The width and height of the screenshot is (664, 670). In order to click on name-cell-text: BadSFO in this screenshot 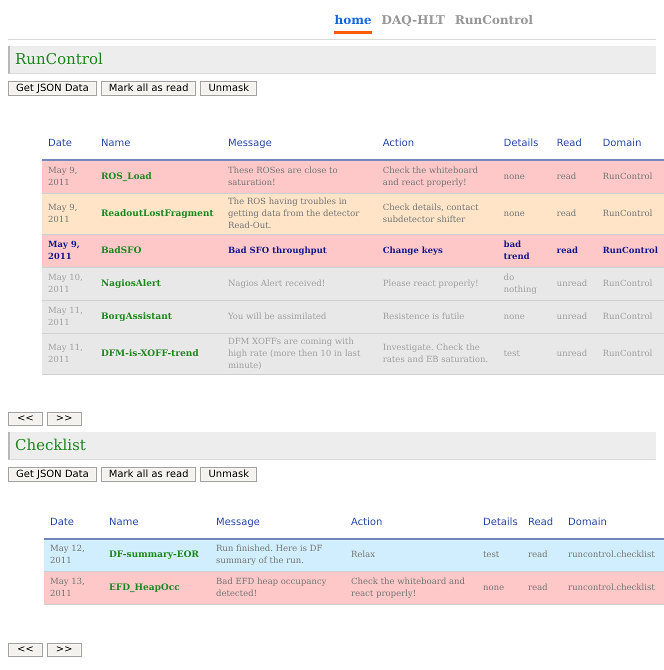, I will do `click(121, 250)`.